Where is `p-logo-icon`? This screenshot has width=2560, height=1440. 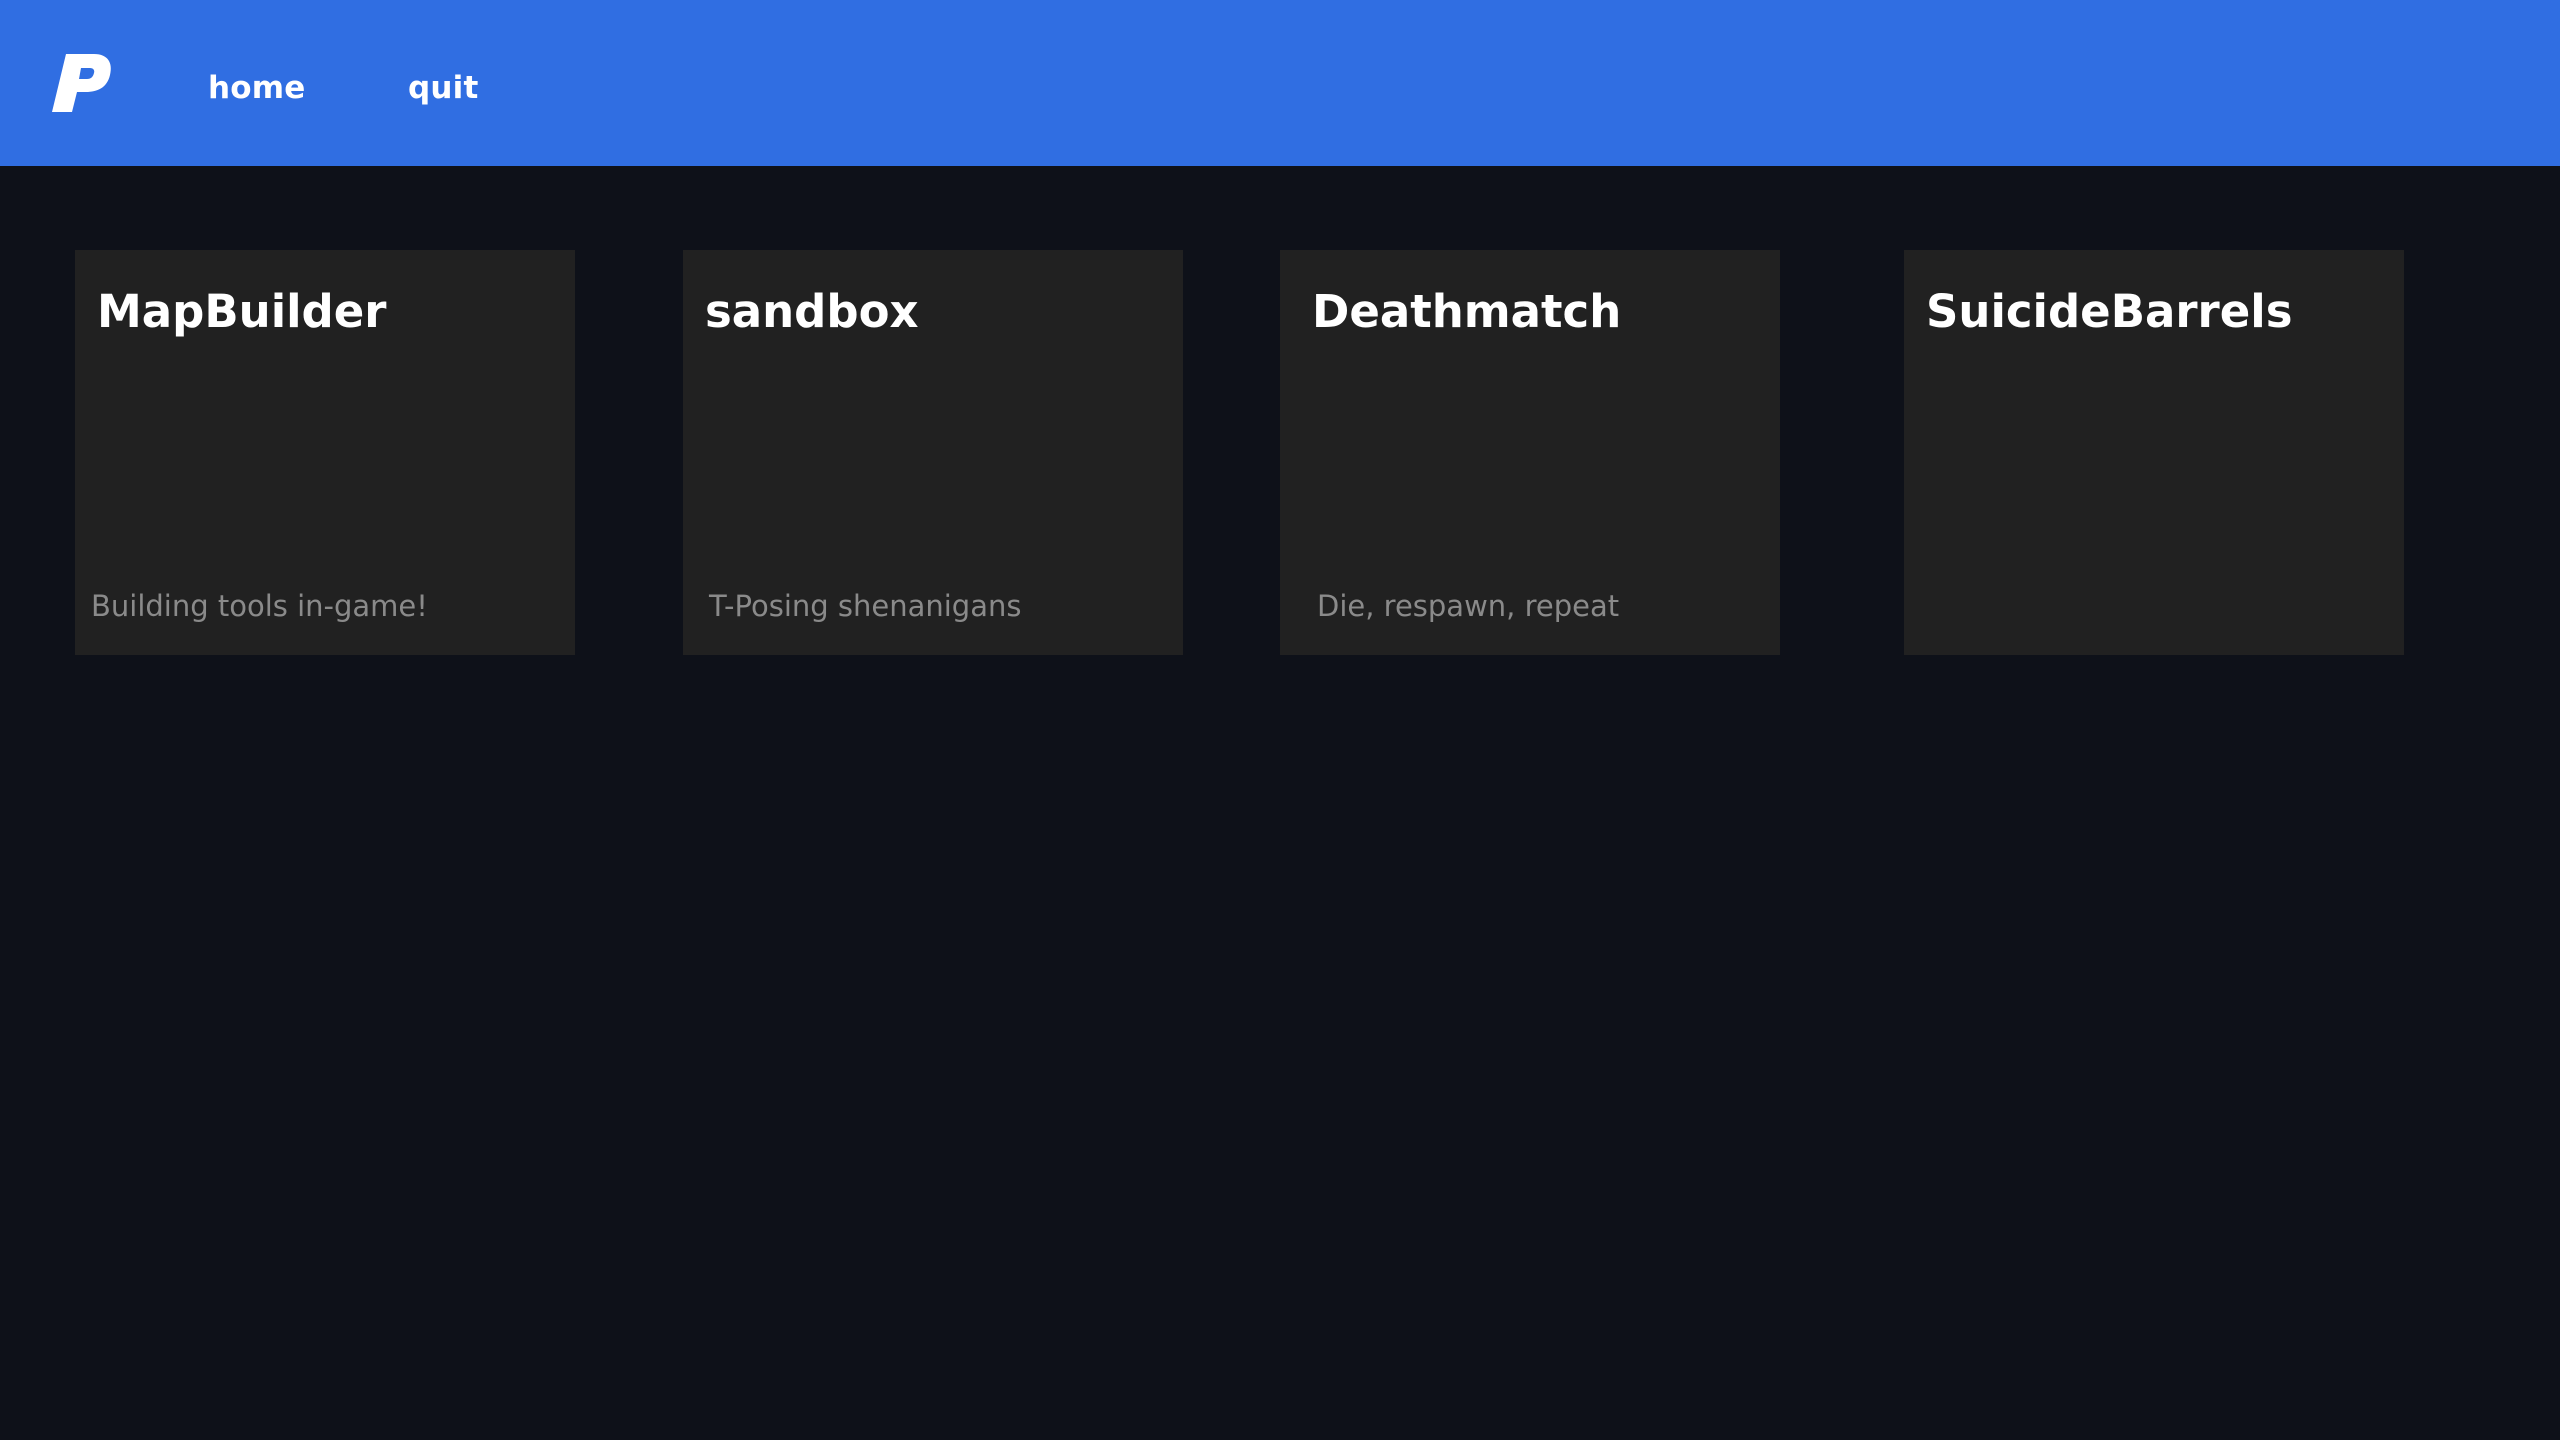
p-logo-icon is located at coordinates (83, 83).